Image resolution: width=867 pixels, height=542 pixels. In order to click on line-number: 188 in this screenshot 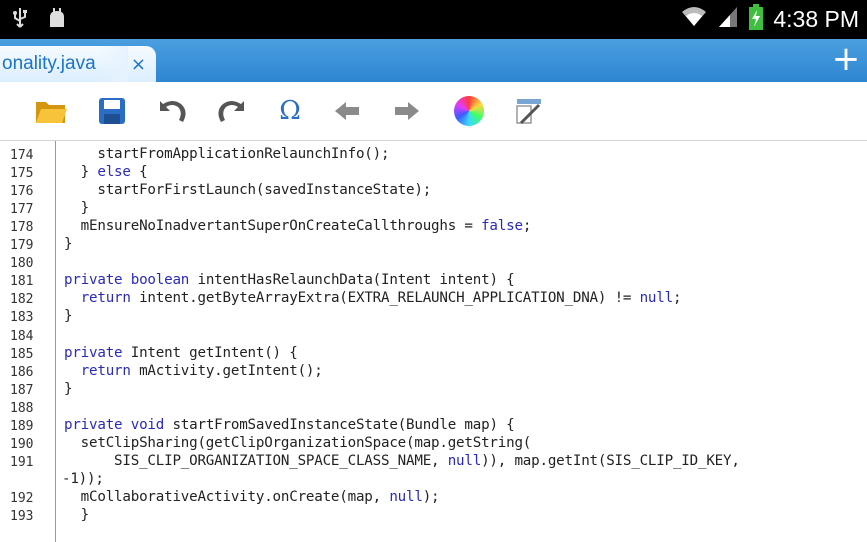, I will do `click(22, 408)`.